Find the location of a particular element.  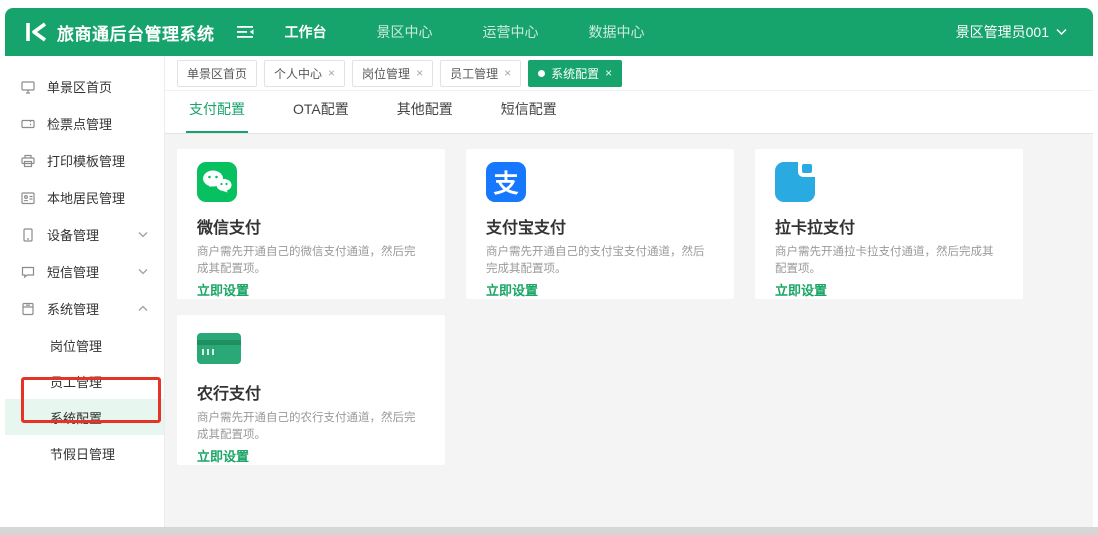

tab-other-config: 其他配置 is located at coordinates (425, 116).